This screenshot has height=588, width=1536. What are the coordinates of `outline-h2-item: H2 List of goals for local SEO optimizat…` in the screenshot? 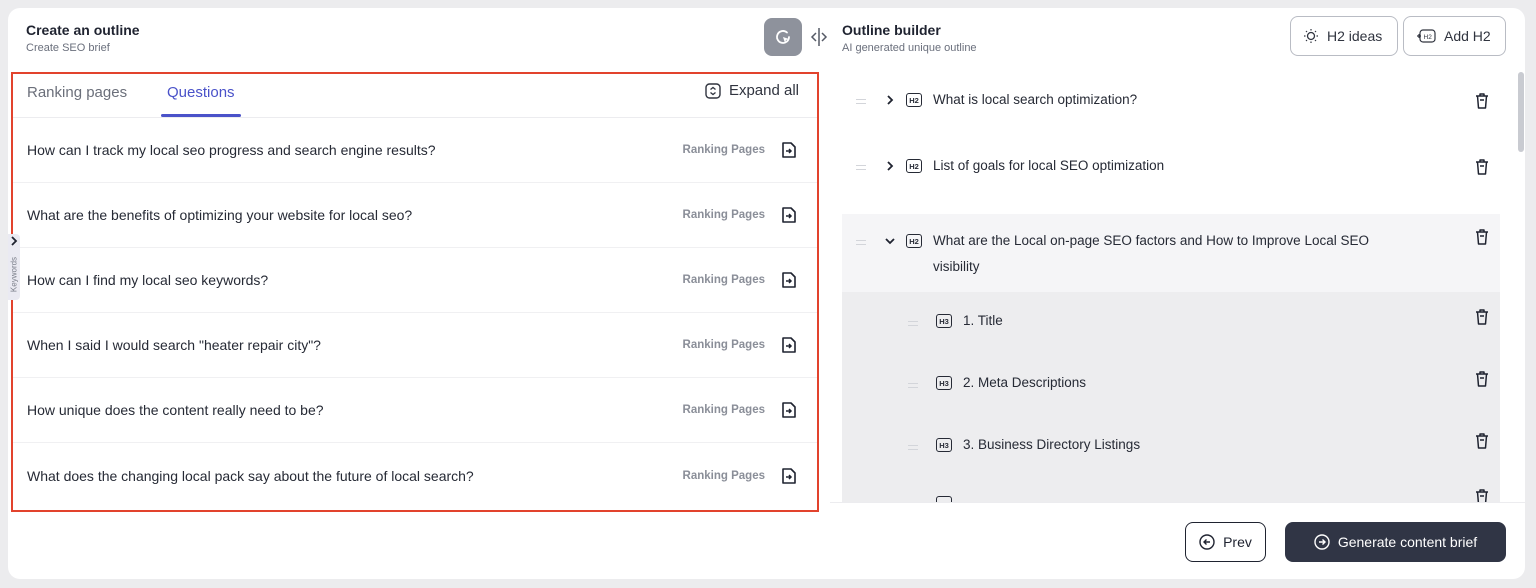 It's located at (1171, 174).